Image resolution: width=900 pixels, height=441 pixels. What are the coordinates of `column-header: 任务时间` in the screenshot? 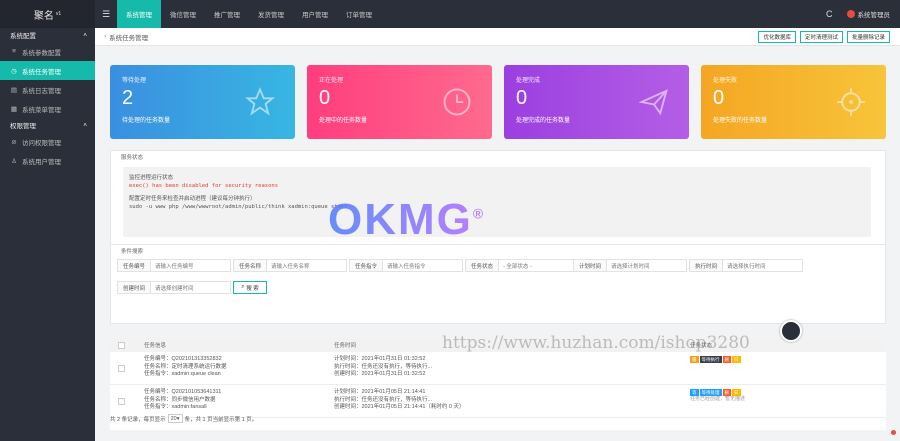 It's located at (345, 346).